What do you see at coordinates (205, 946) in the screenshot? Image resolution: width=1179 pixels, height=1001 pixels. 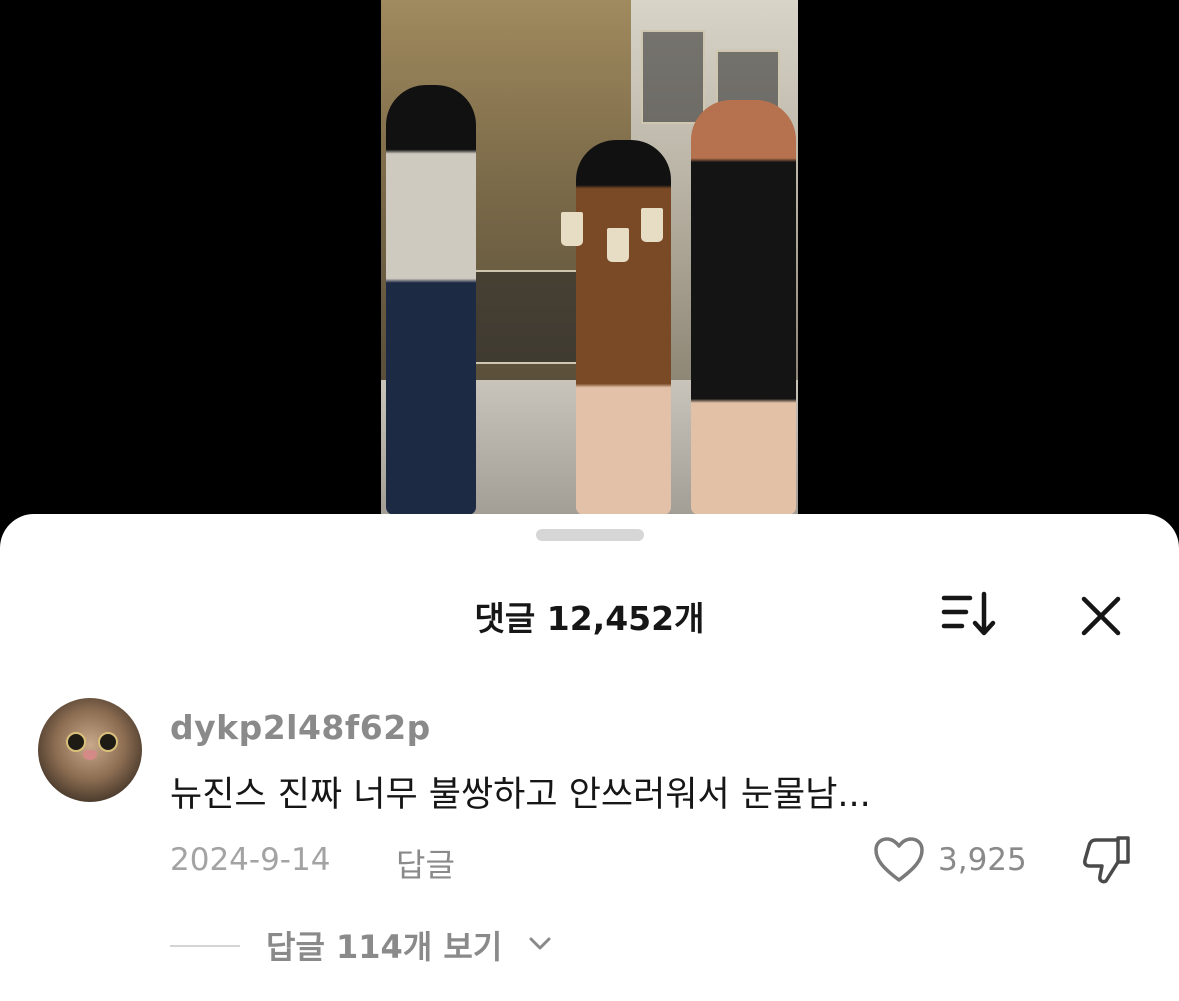 I see `divider-line` at bounding box center [205, 946].